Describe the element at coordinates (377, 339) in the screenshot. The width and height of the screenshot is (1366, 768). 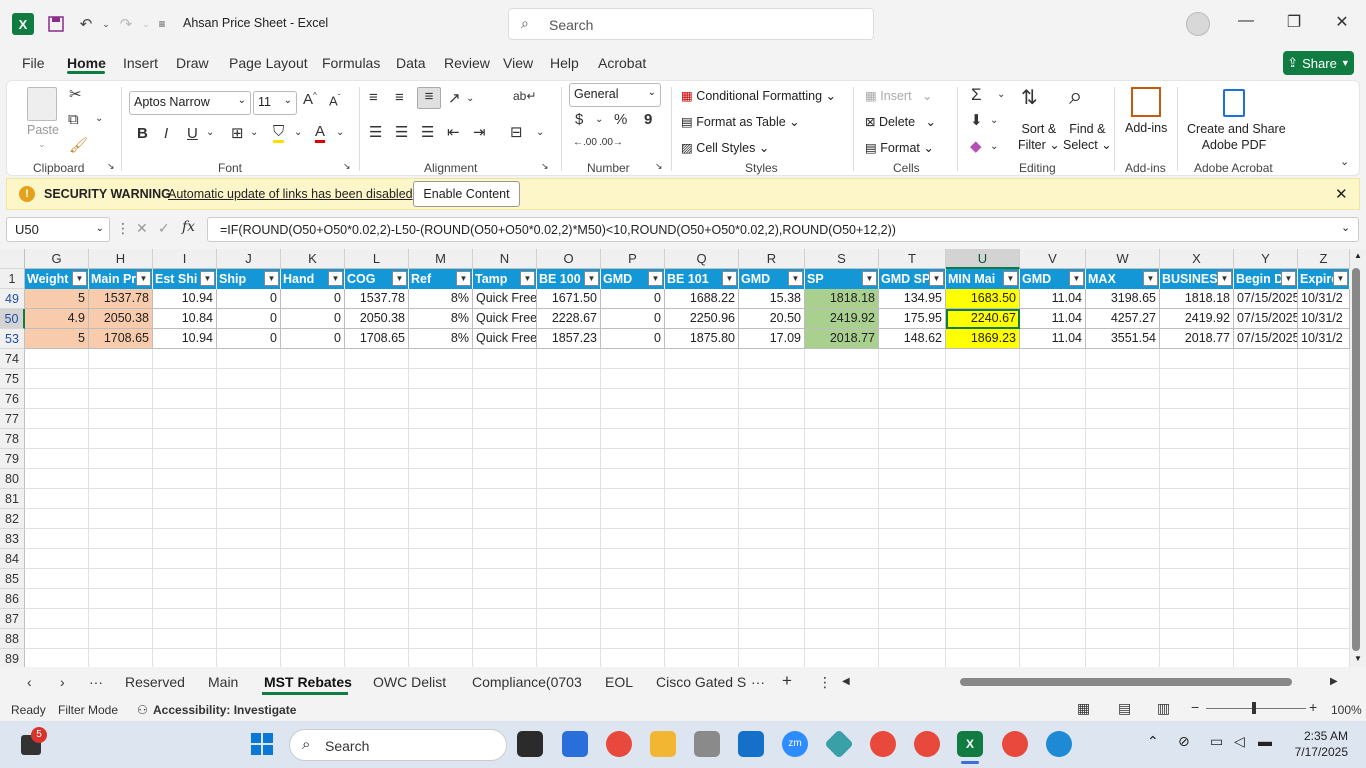
I see `cell-l53: 1708.65` at that location.